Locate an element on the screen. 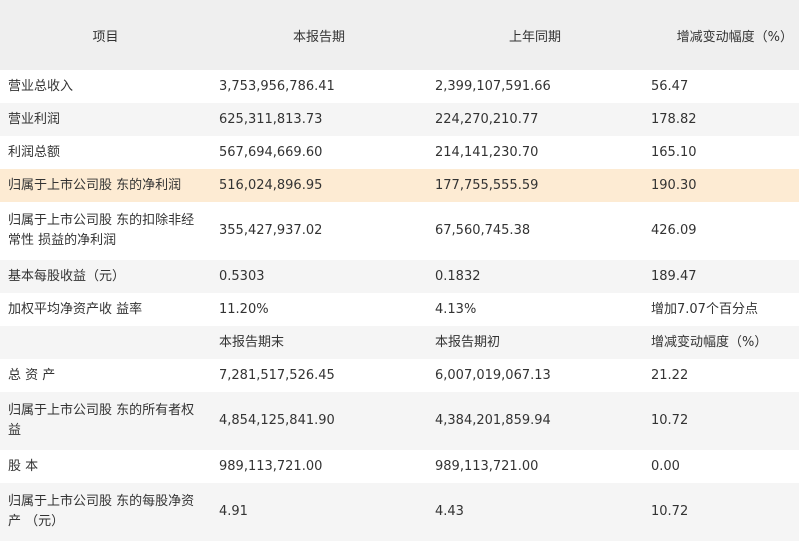  change-value: 增加7.07个百分点 is located at coordinates (721, 309).